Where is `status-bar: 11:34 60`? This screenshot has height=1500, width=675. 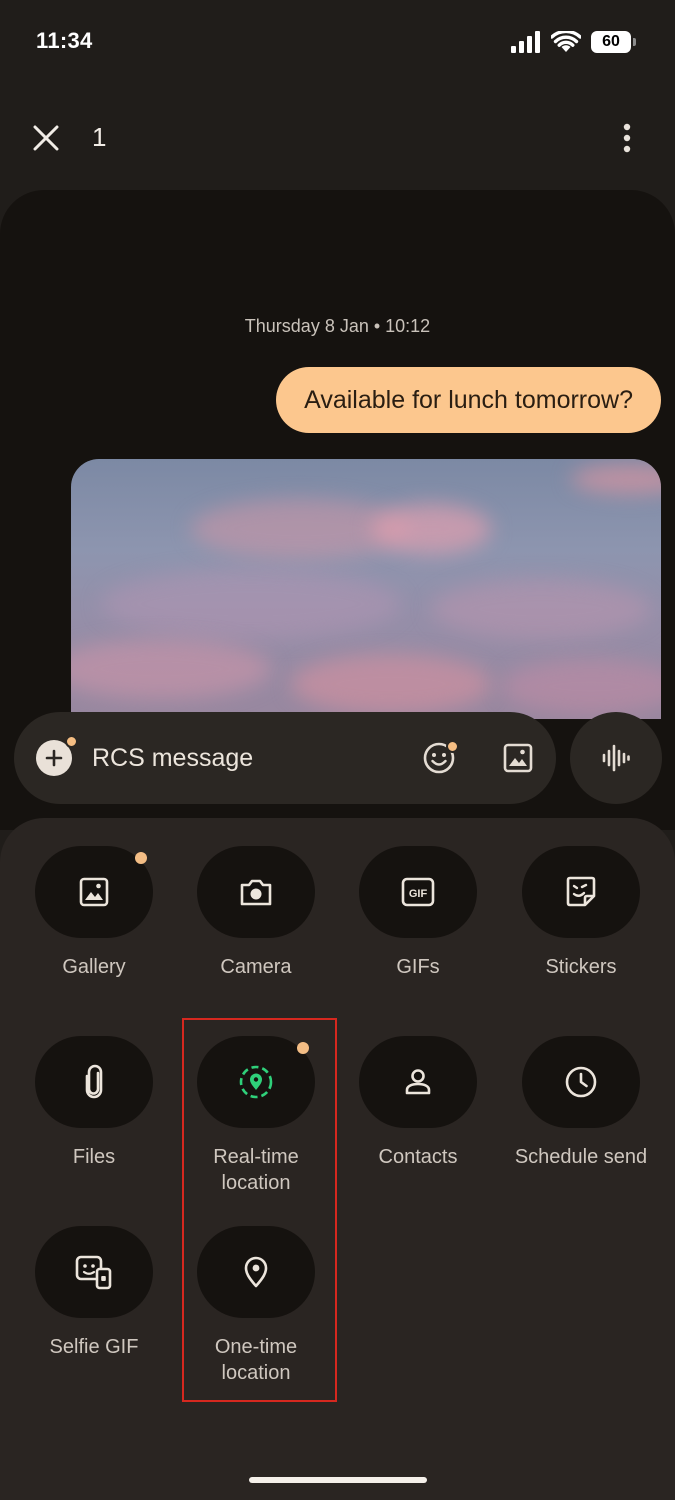
status-bar: 11:34 60 is located at coordinates (337, 42).